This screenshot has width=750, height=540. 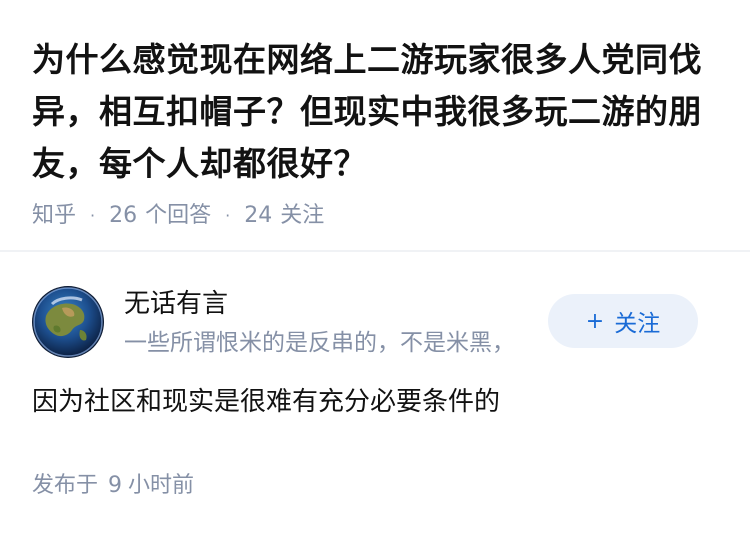 I want to click on answer-count-label: 个回答, so click(x=178, y=216).